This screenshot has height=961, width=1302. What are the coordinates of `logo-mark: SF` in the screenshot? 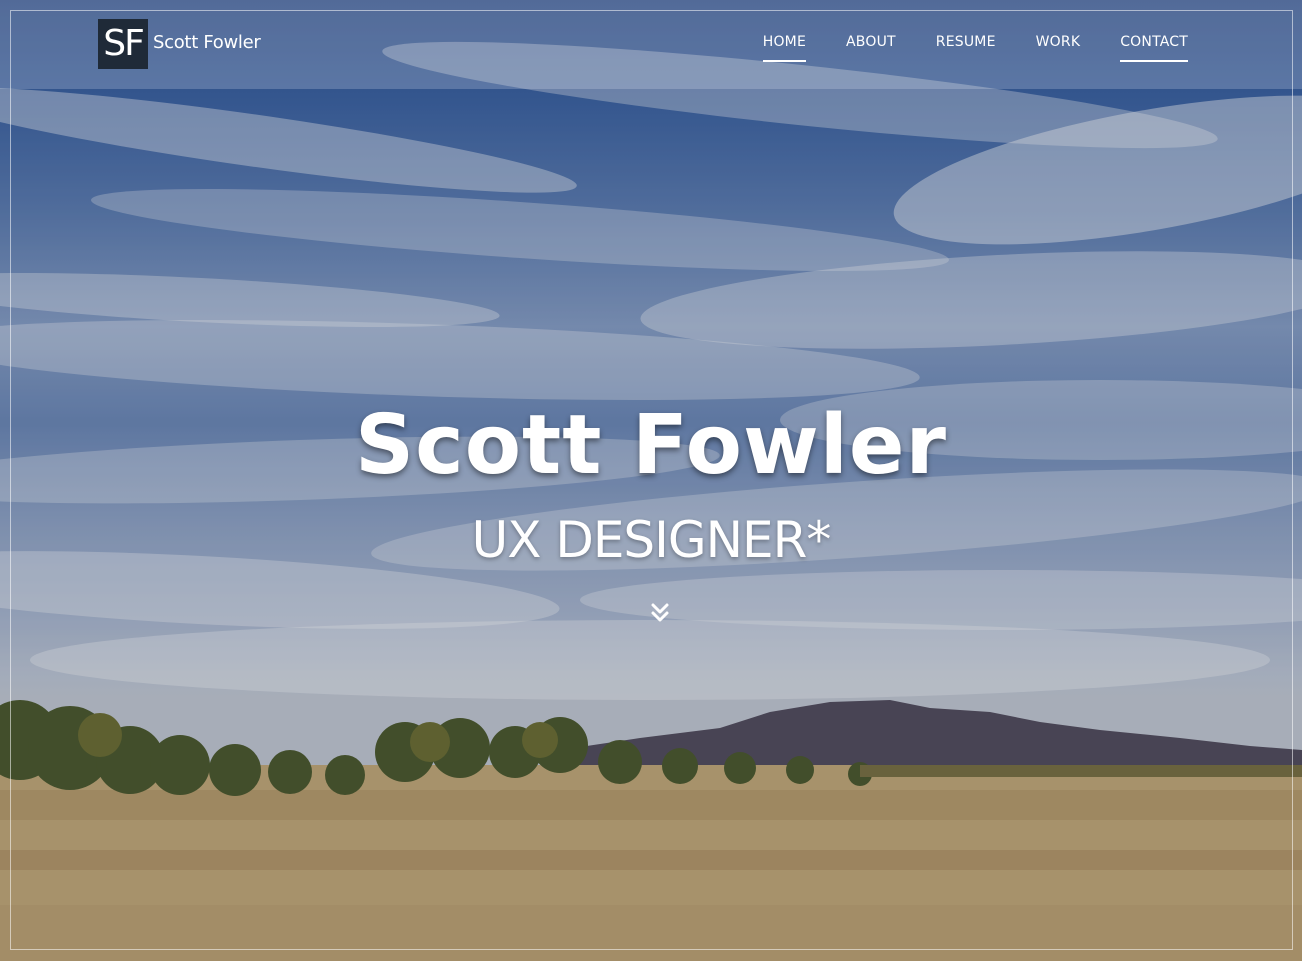 It's located at (123, 44).